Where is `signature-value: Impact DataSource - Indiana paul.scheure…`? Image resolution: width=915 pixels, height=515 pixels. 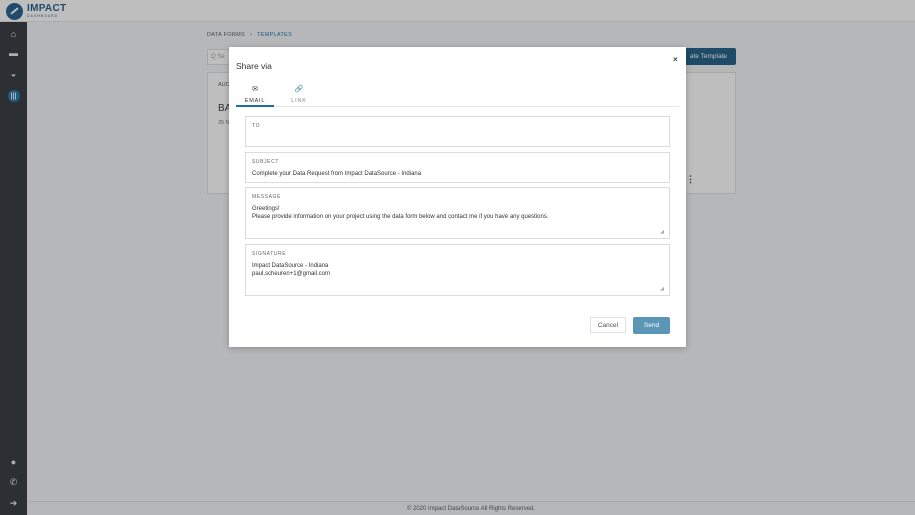 signature-value: Impact DataSource - Indiana paul.scheure… is located at coordinates (457, 270).